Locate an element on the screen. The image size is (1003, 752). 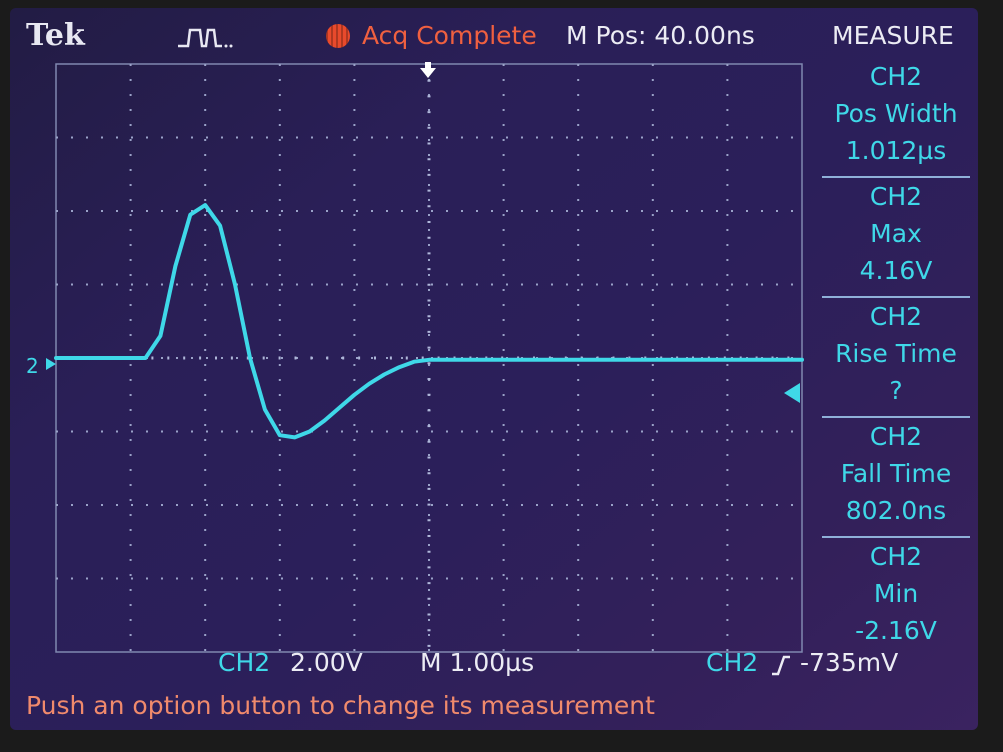
vertical-scale-channel: CH2 is located at coordinates (244, 662).